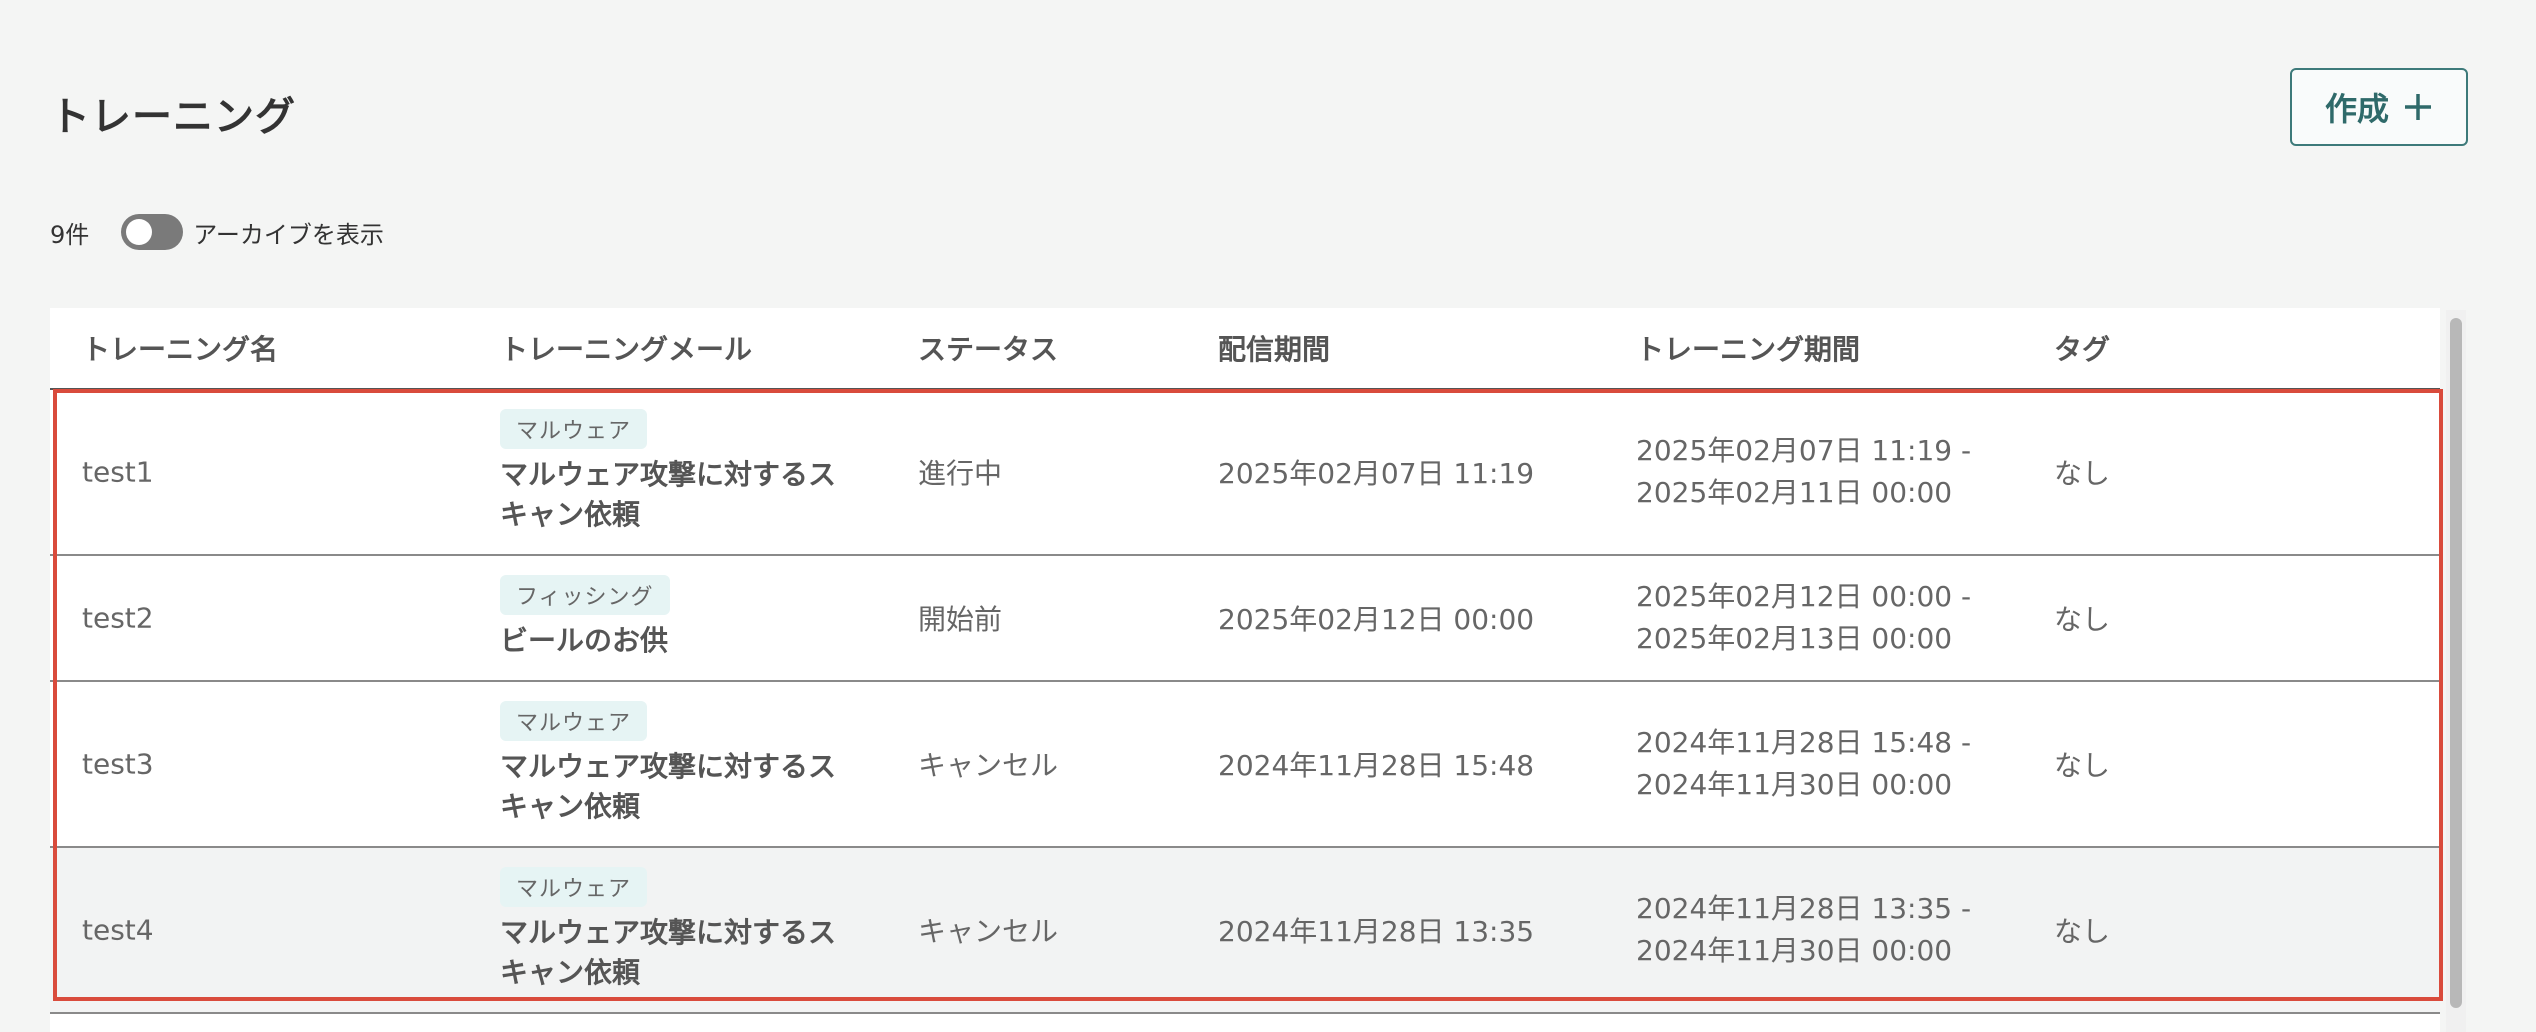 This screenshot has height=1032, width=2536. Describe the element at coordinates (118, 618) in the screenshot. I see `row-name: test2` at that location.